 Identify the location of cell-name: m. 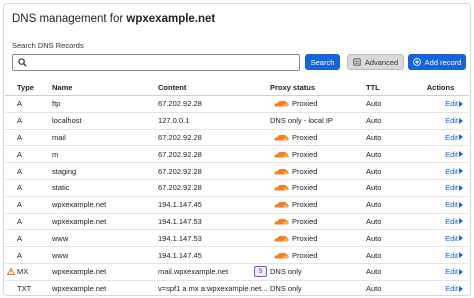
(105, 154).